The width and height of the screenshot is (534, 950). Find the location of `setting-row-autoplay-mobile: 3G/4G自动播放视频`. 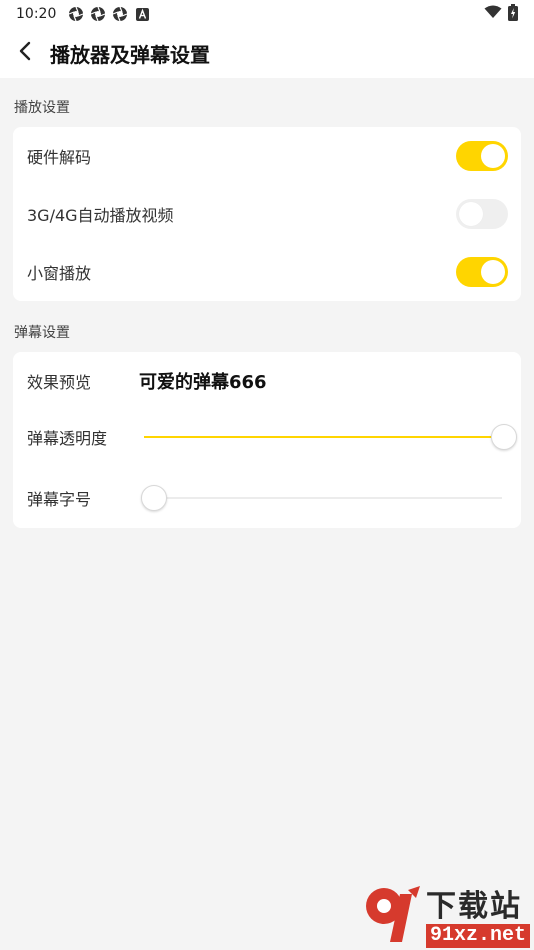

setting-row-autoplay-mobile: 3G/4G自动播放视频 is located at coordinates (267, 214).